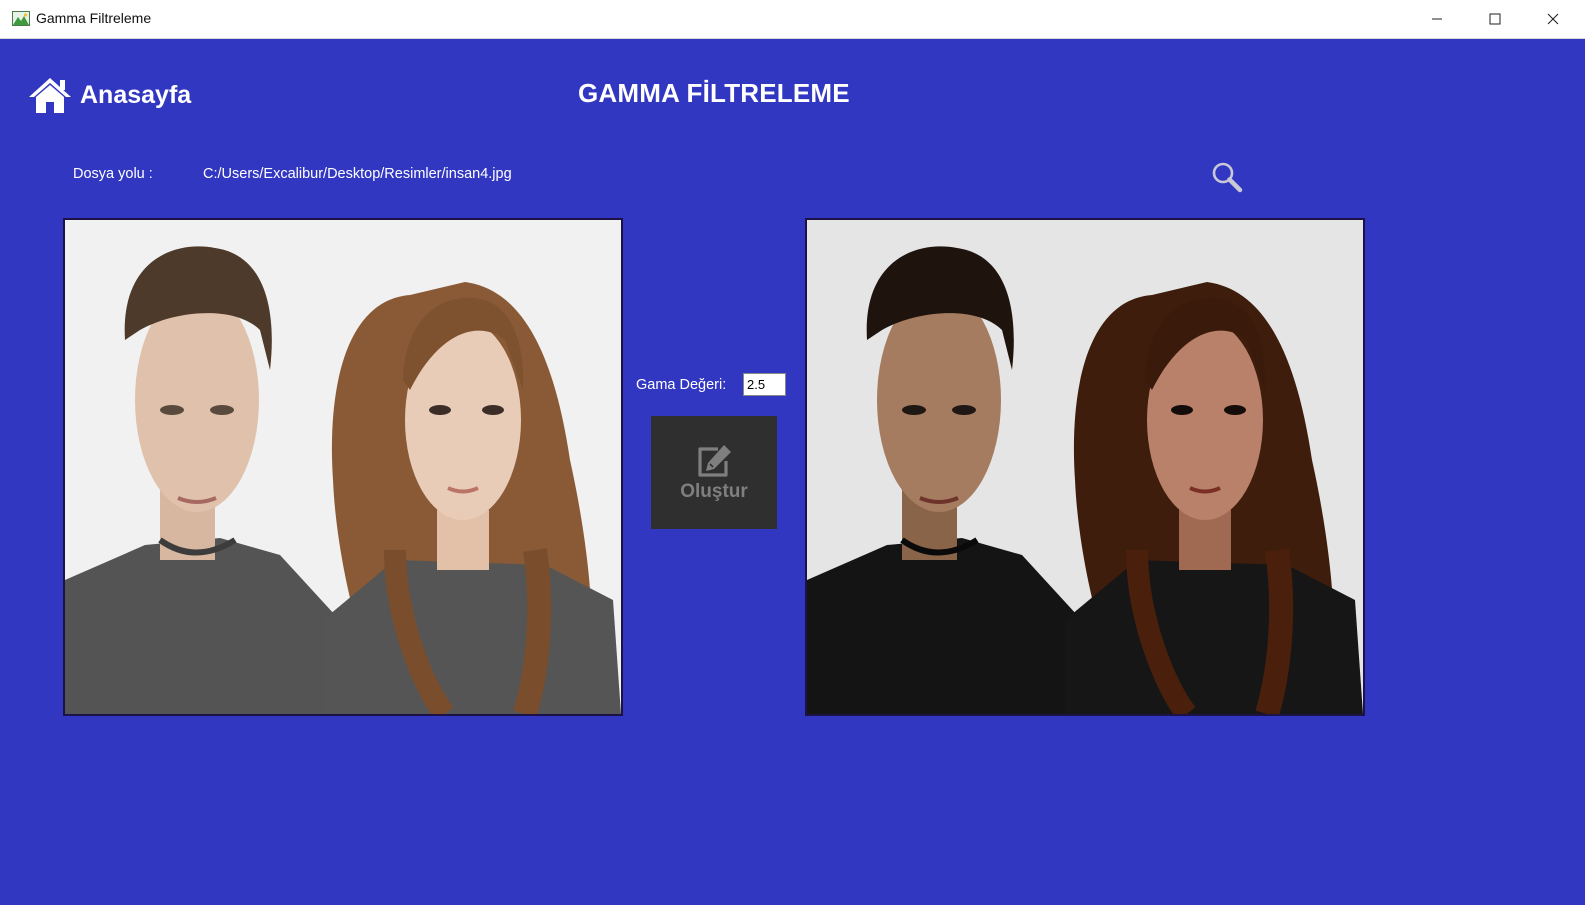  What do you see at coordinates (792, 19) in the screenshot?
I see `title-bar: Gamma Filtreleme` at bounding box center [792, 19].